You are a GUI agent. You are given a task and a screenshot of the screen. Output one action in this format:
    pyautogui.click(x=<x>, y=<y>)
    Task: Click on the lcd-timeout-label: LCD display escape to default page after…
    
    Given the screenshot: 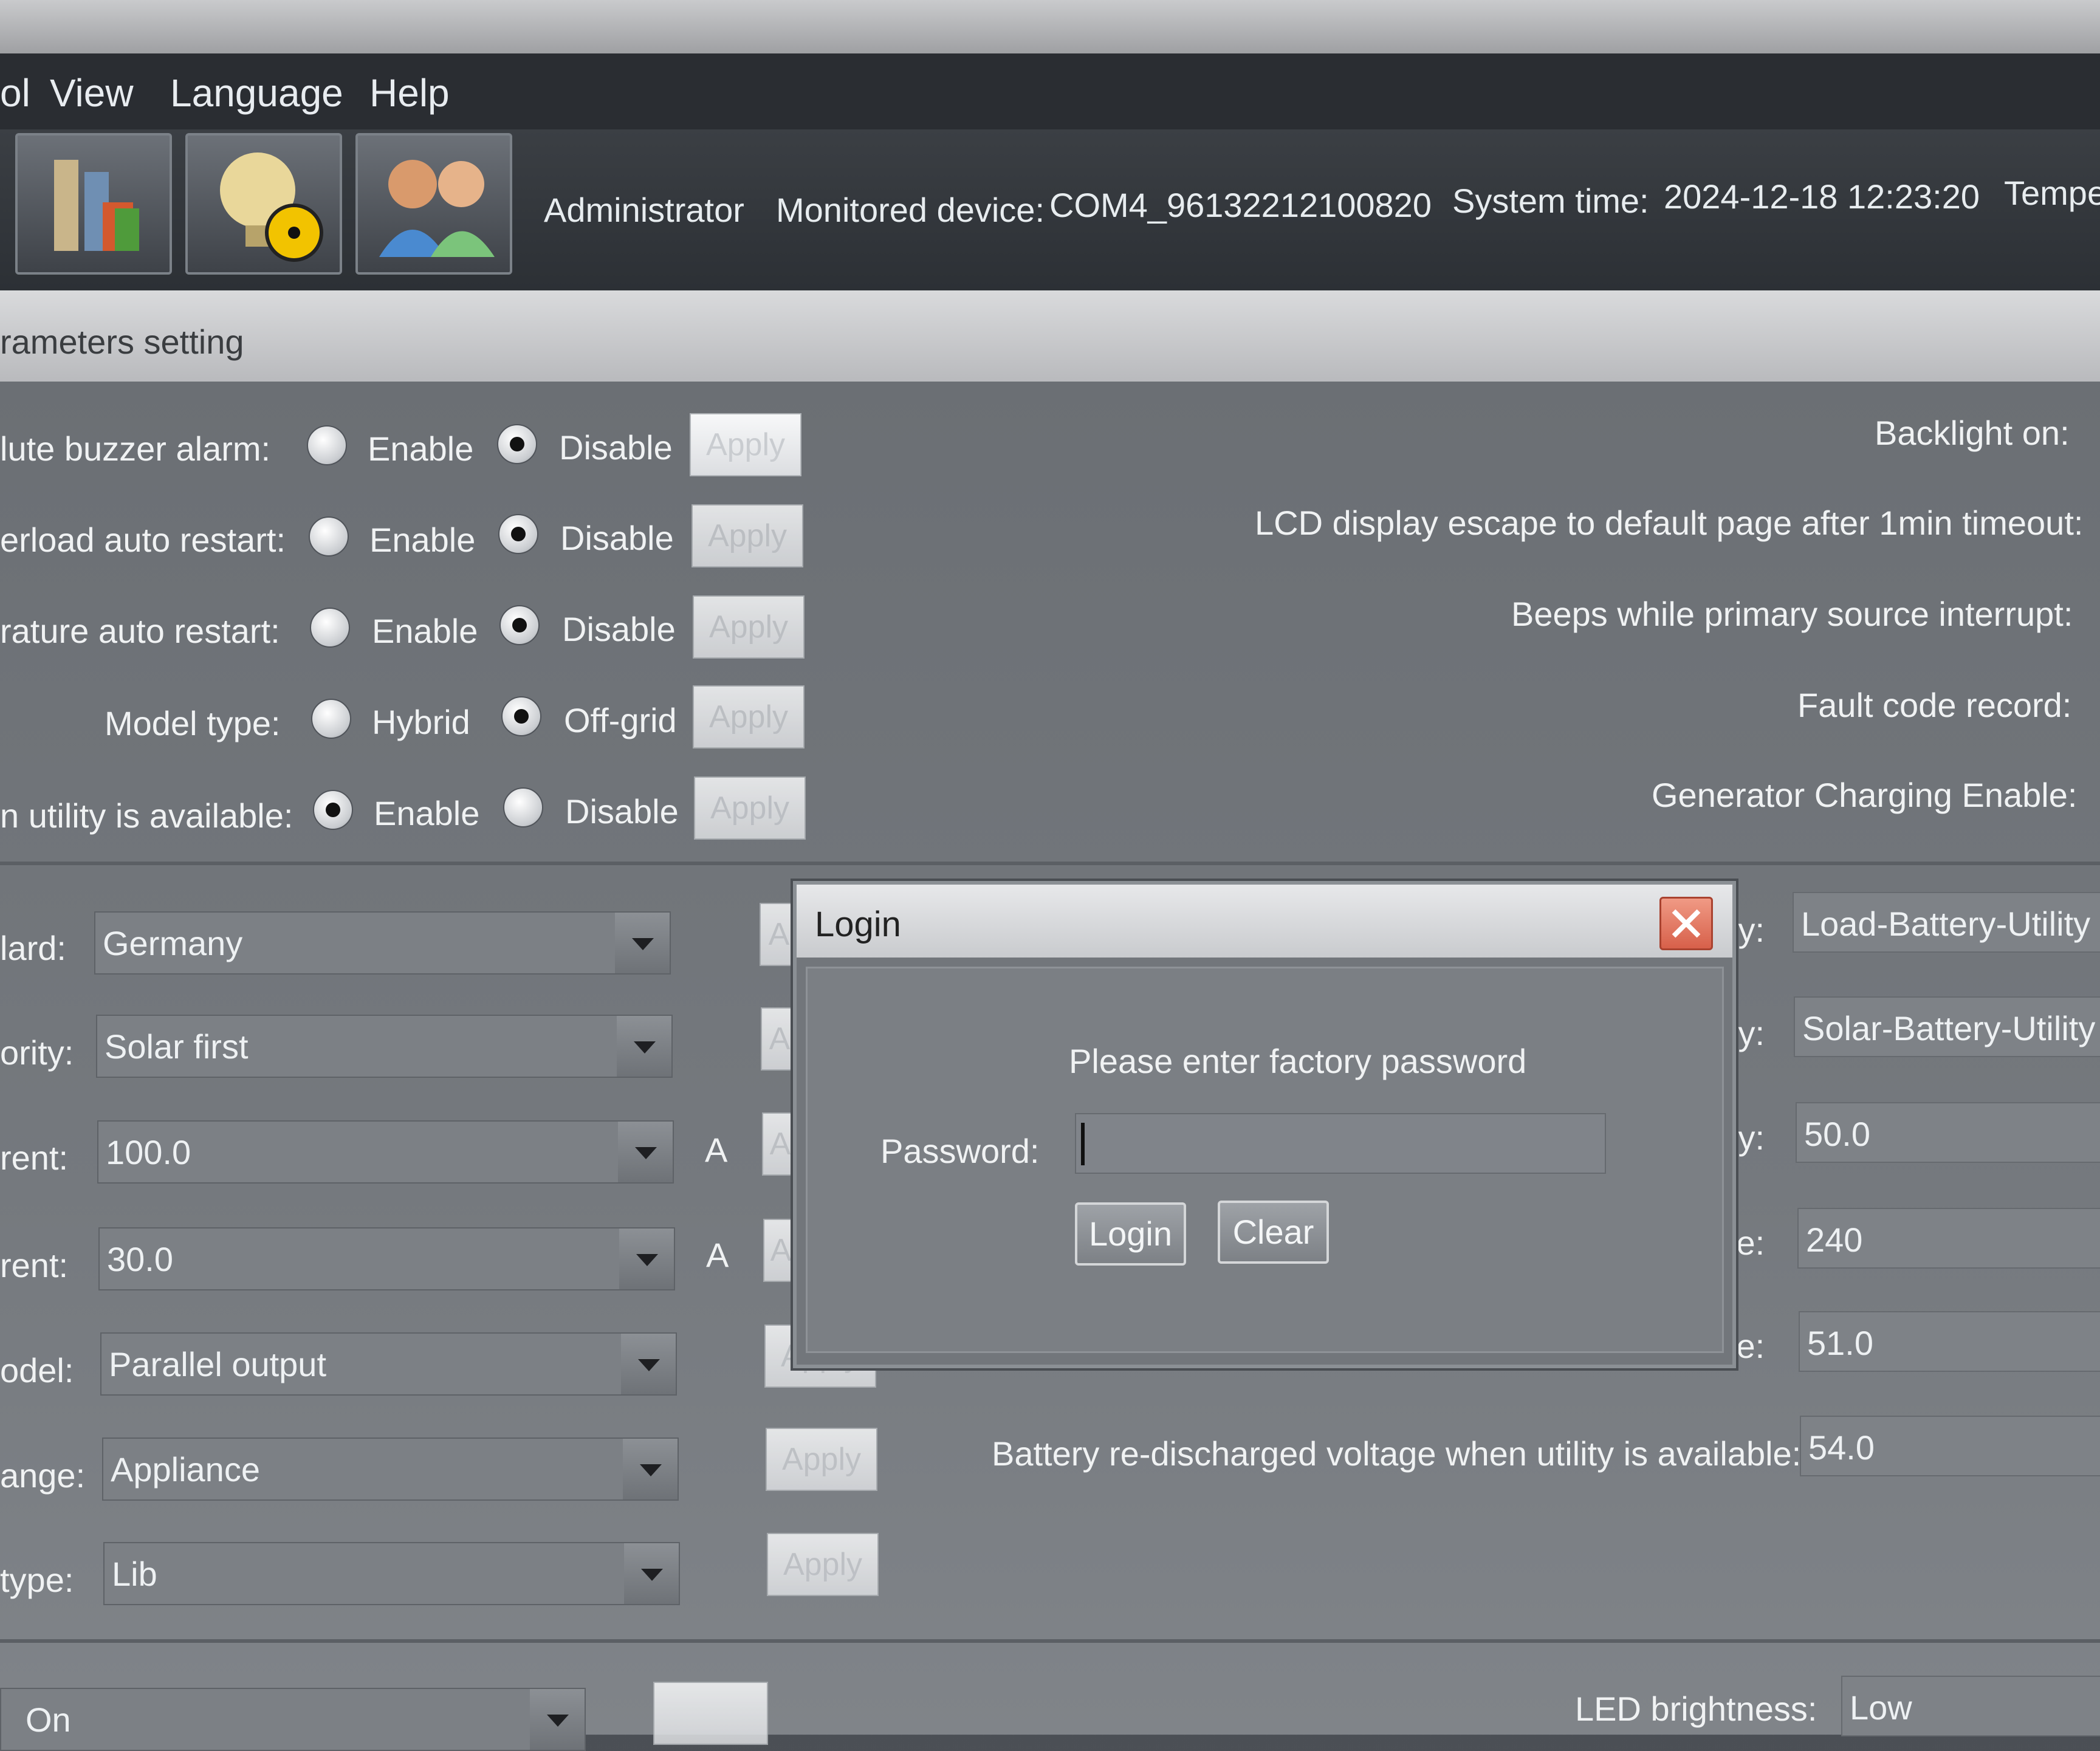 What is the action you would take?
    pyautogui.click(x=1669, y=523)
    